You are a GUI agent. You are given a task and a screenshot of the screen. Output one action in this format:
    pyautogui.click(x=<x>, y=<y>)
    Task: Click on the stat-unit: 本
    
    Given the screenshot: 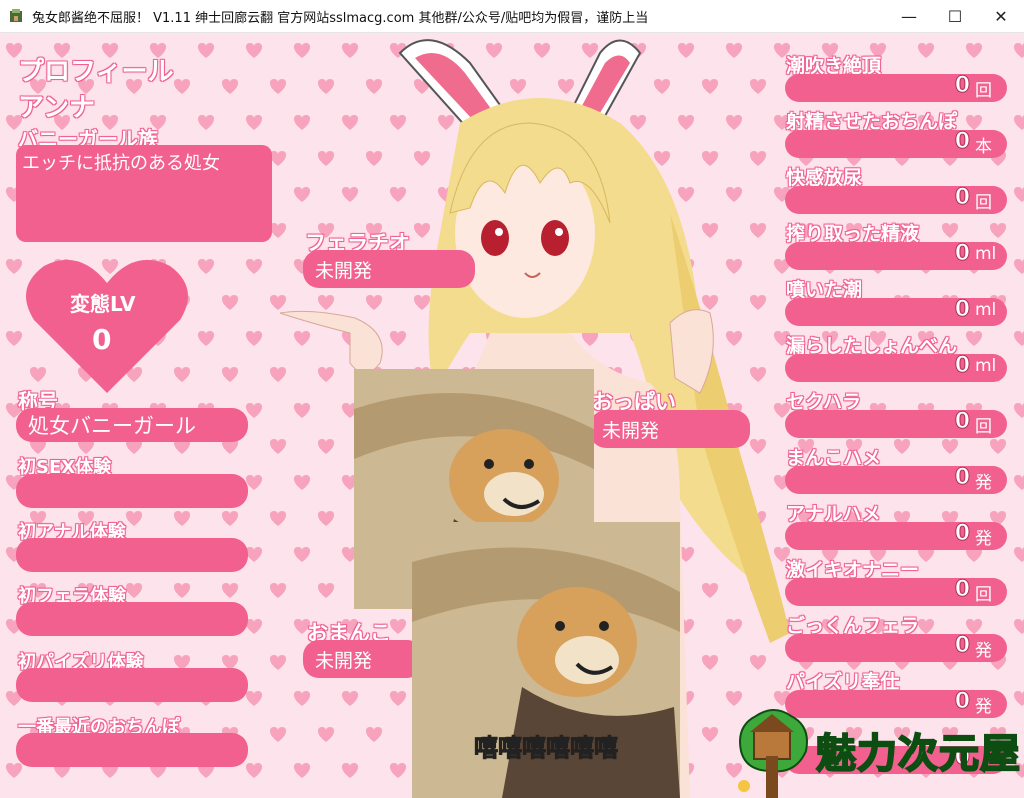 What is the action you would take?
    pyautogui.click(x=983, y=147)
    